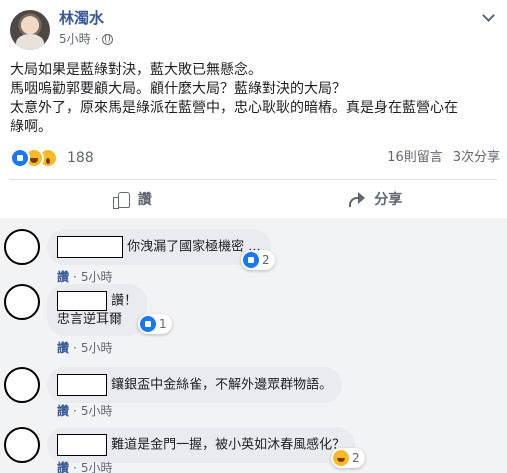 The height and width of the screenshot is (473, 507). I want to click on share-button-label: 分享, so click(388, 200).